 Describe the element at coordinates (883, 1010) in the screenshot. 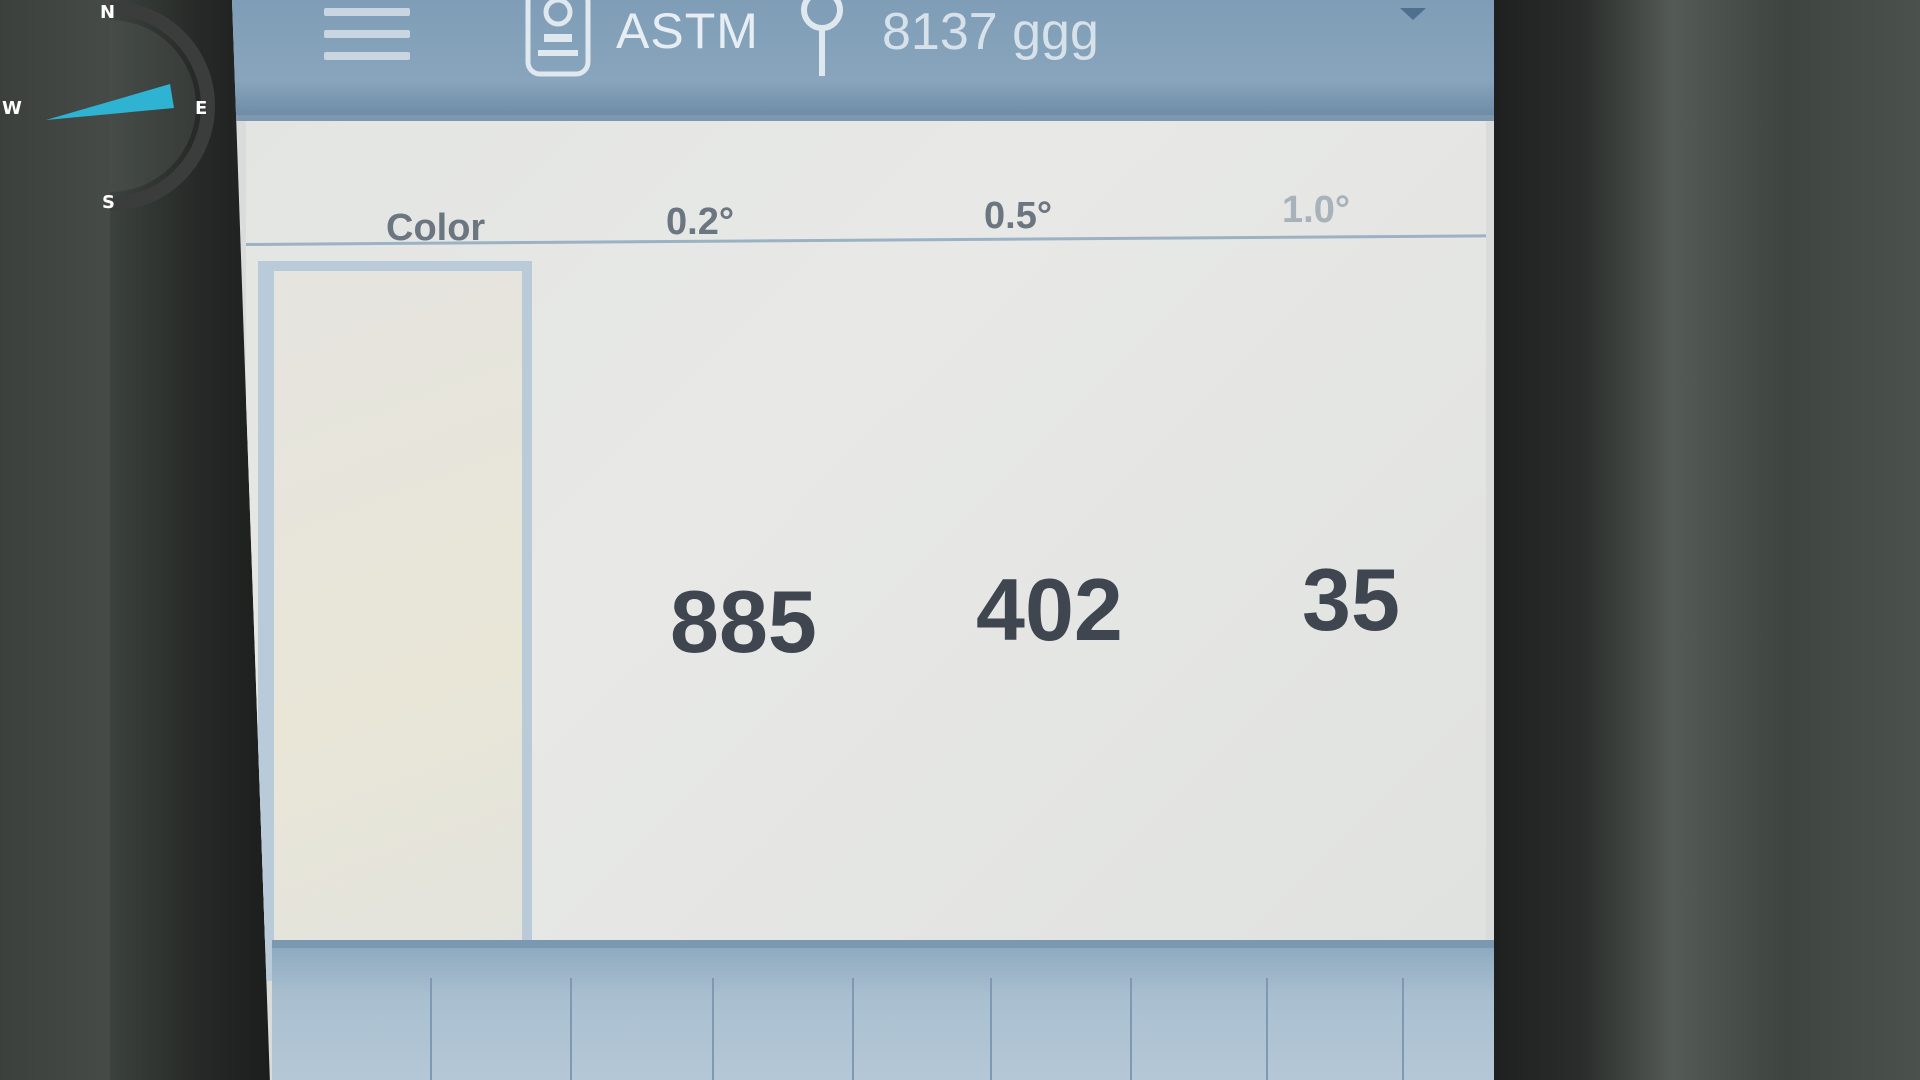

I see `measurement-graph` at that location.